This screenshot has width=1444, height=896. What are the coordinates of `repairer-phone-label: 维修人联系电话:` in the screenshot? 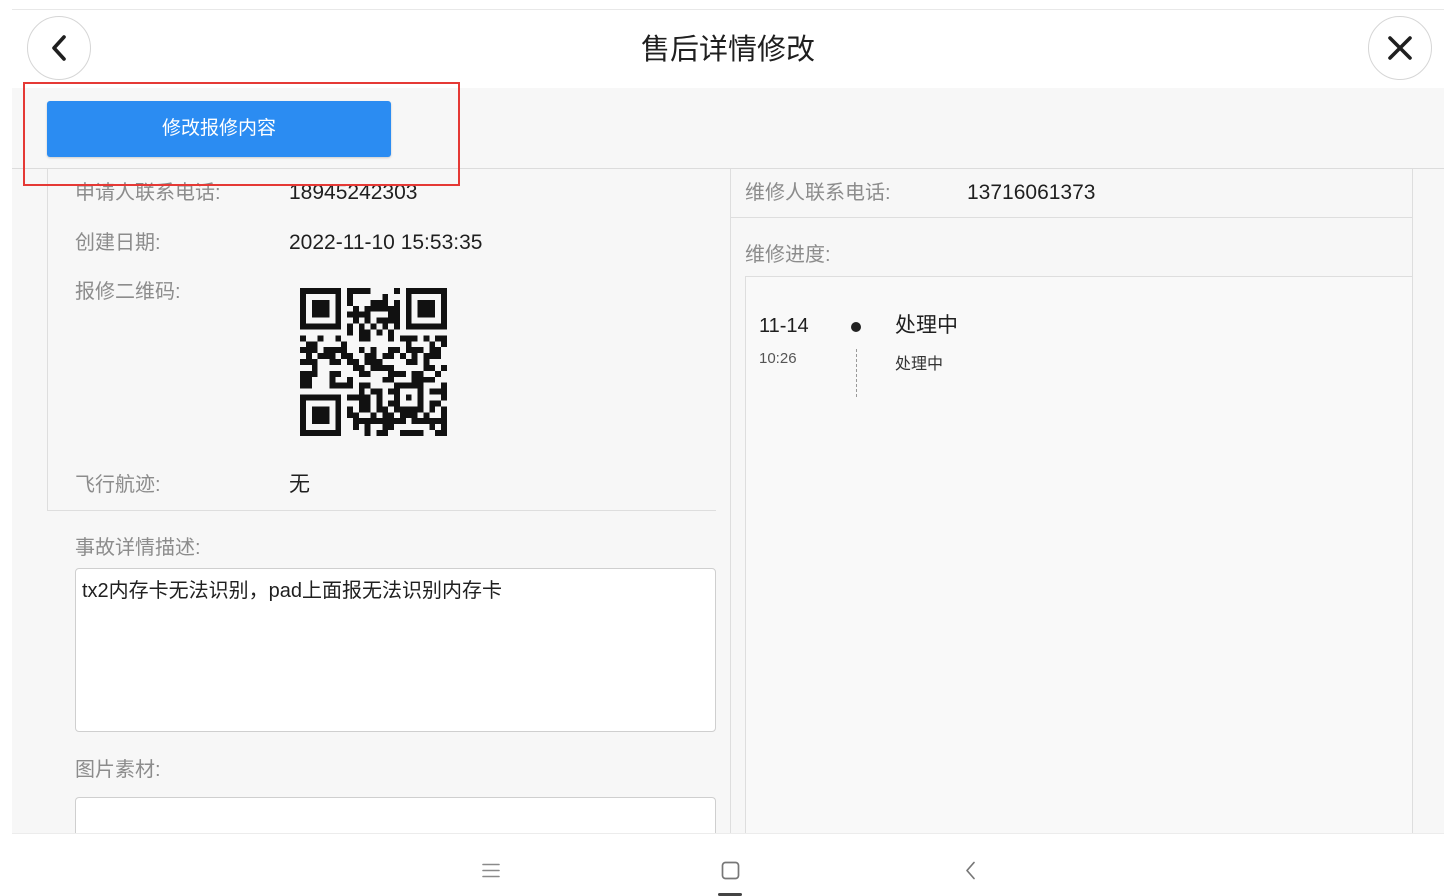 It's located at (818, 193).